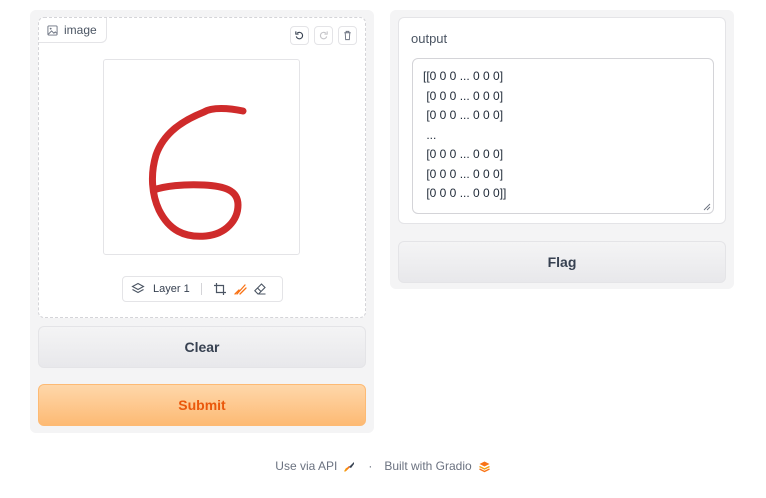 Image resolution: width=766 pixels, height=498 pixels. I want to click on use-via-api-link: Use via API, so click(306, 466).